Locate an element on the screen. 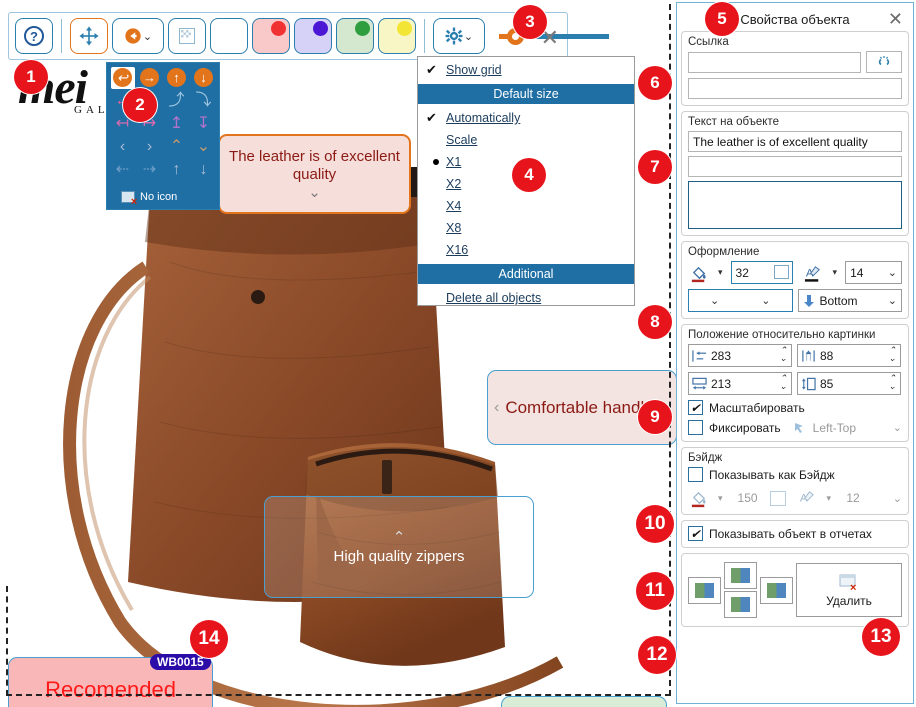  font-color-button: A is located at coordinates (814, 273).